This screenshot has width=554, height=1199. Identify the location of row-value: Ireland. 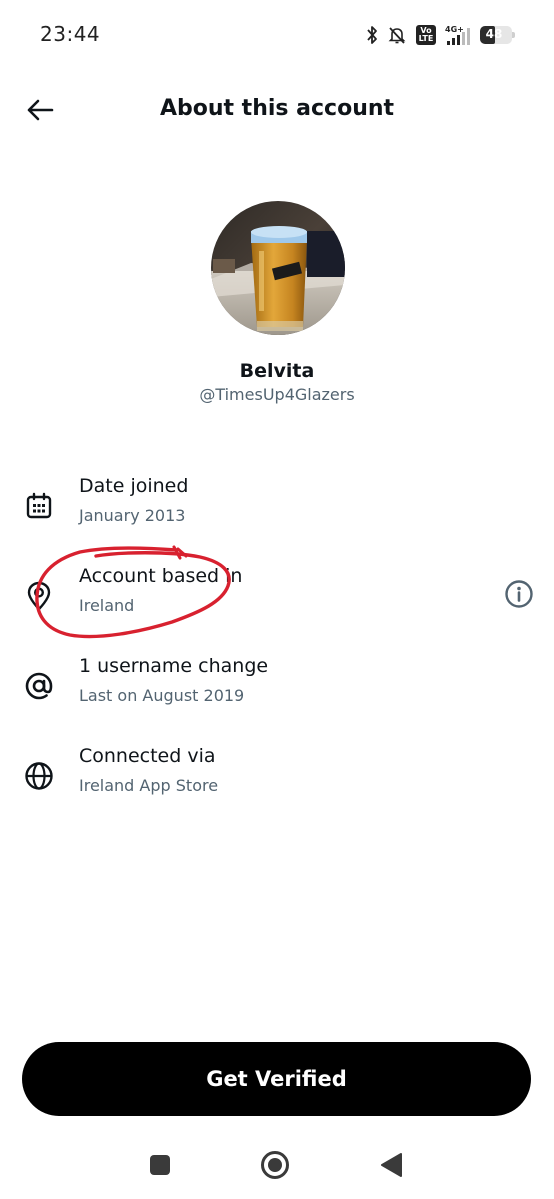
(107, 605).